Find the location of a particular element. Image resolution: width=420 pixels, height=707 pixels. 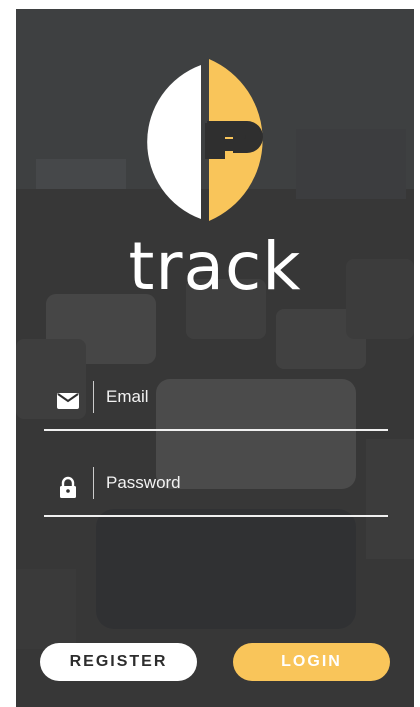

email-field-group is located at coordinates (216, 401).